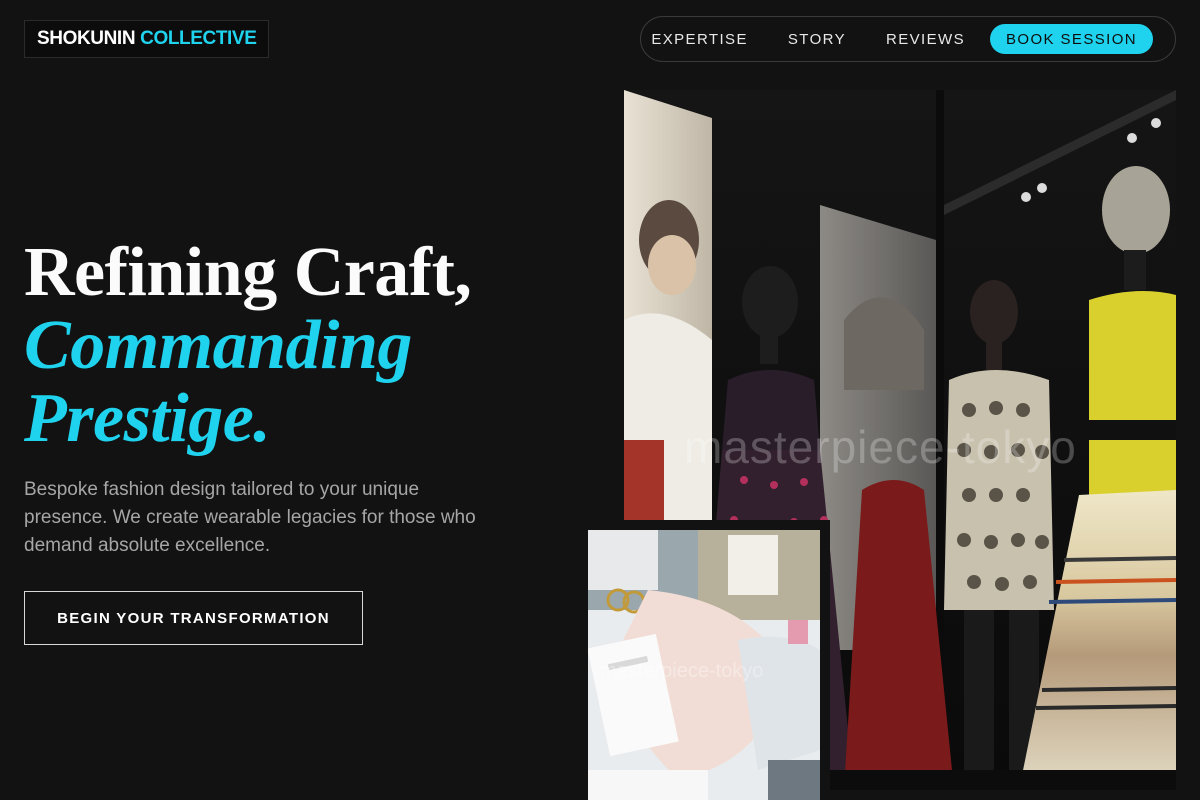  I want to click on hero-headline: Refining Craft, Commanding Prestige., so click(304, 345).